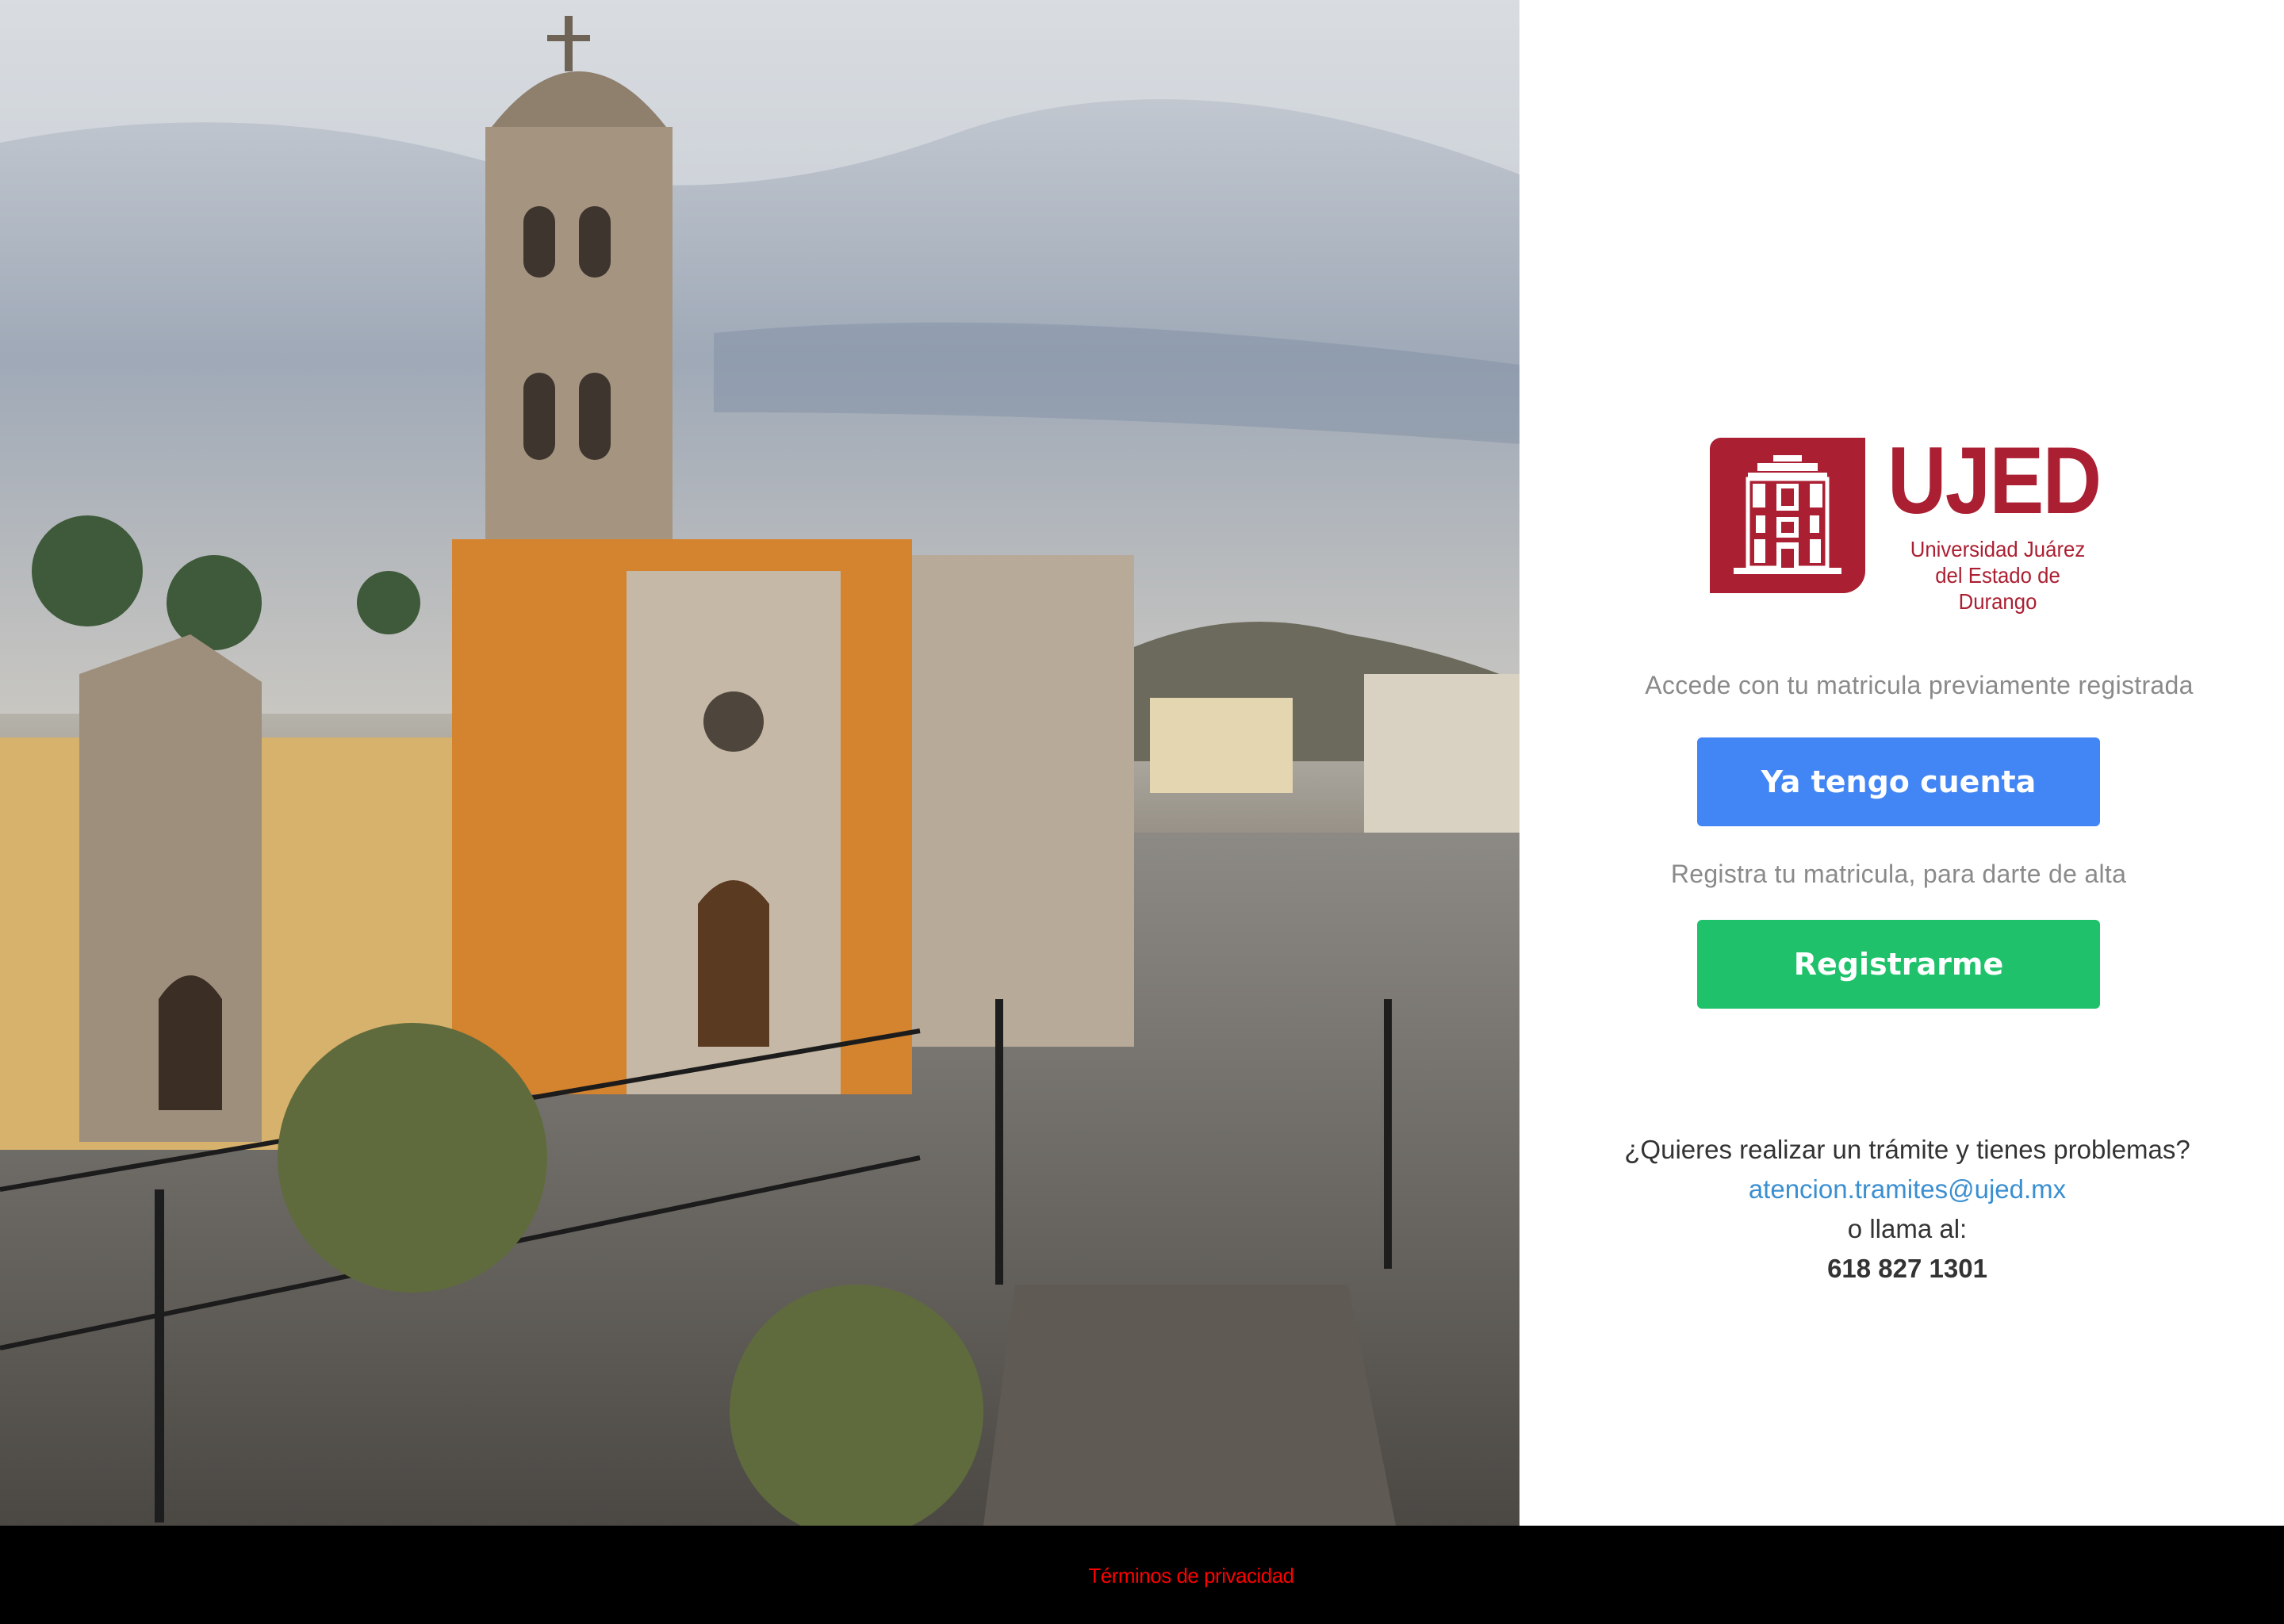 Image resolution: width=2284 pixels, height=1624 pixels. Describe the element at coordinates (1907, 1189) in the screenshot. I see `support-email-link: atencion.tramites@ujed.mx` at that location.